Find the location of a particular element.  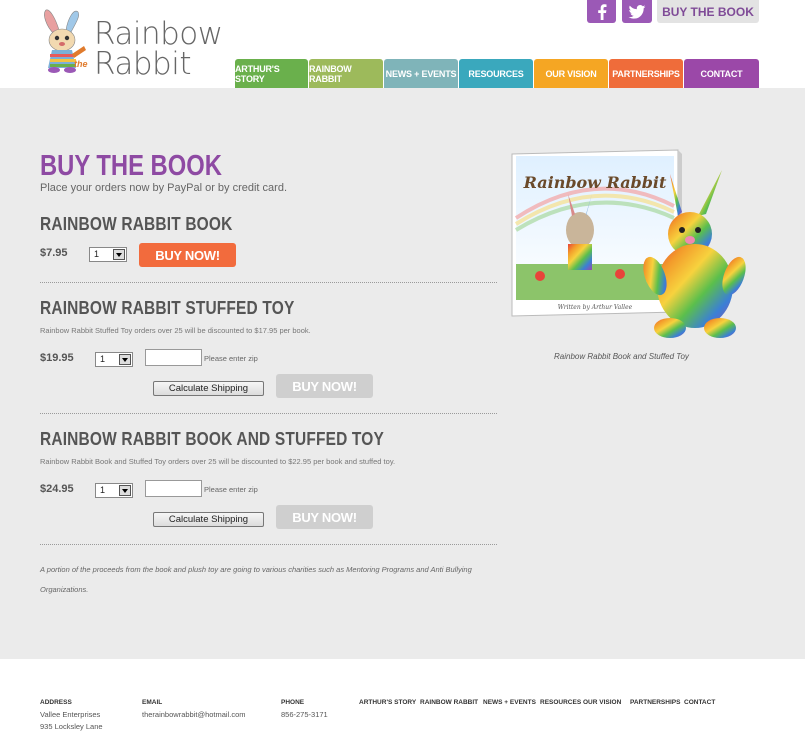

footer-nav-resources: RESOURCES is located at coordinates (560, 702).